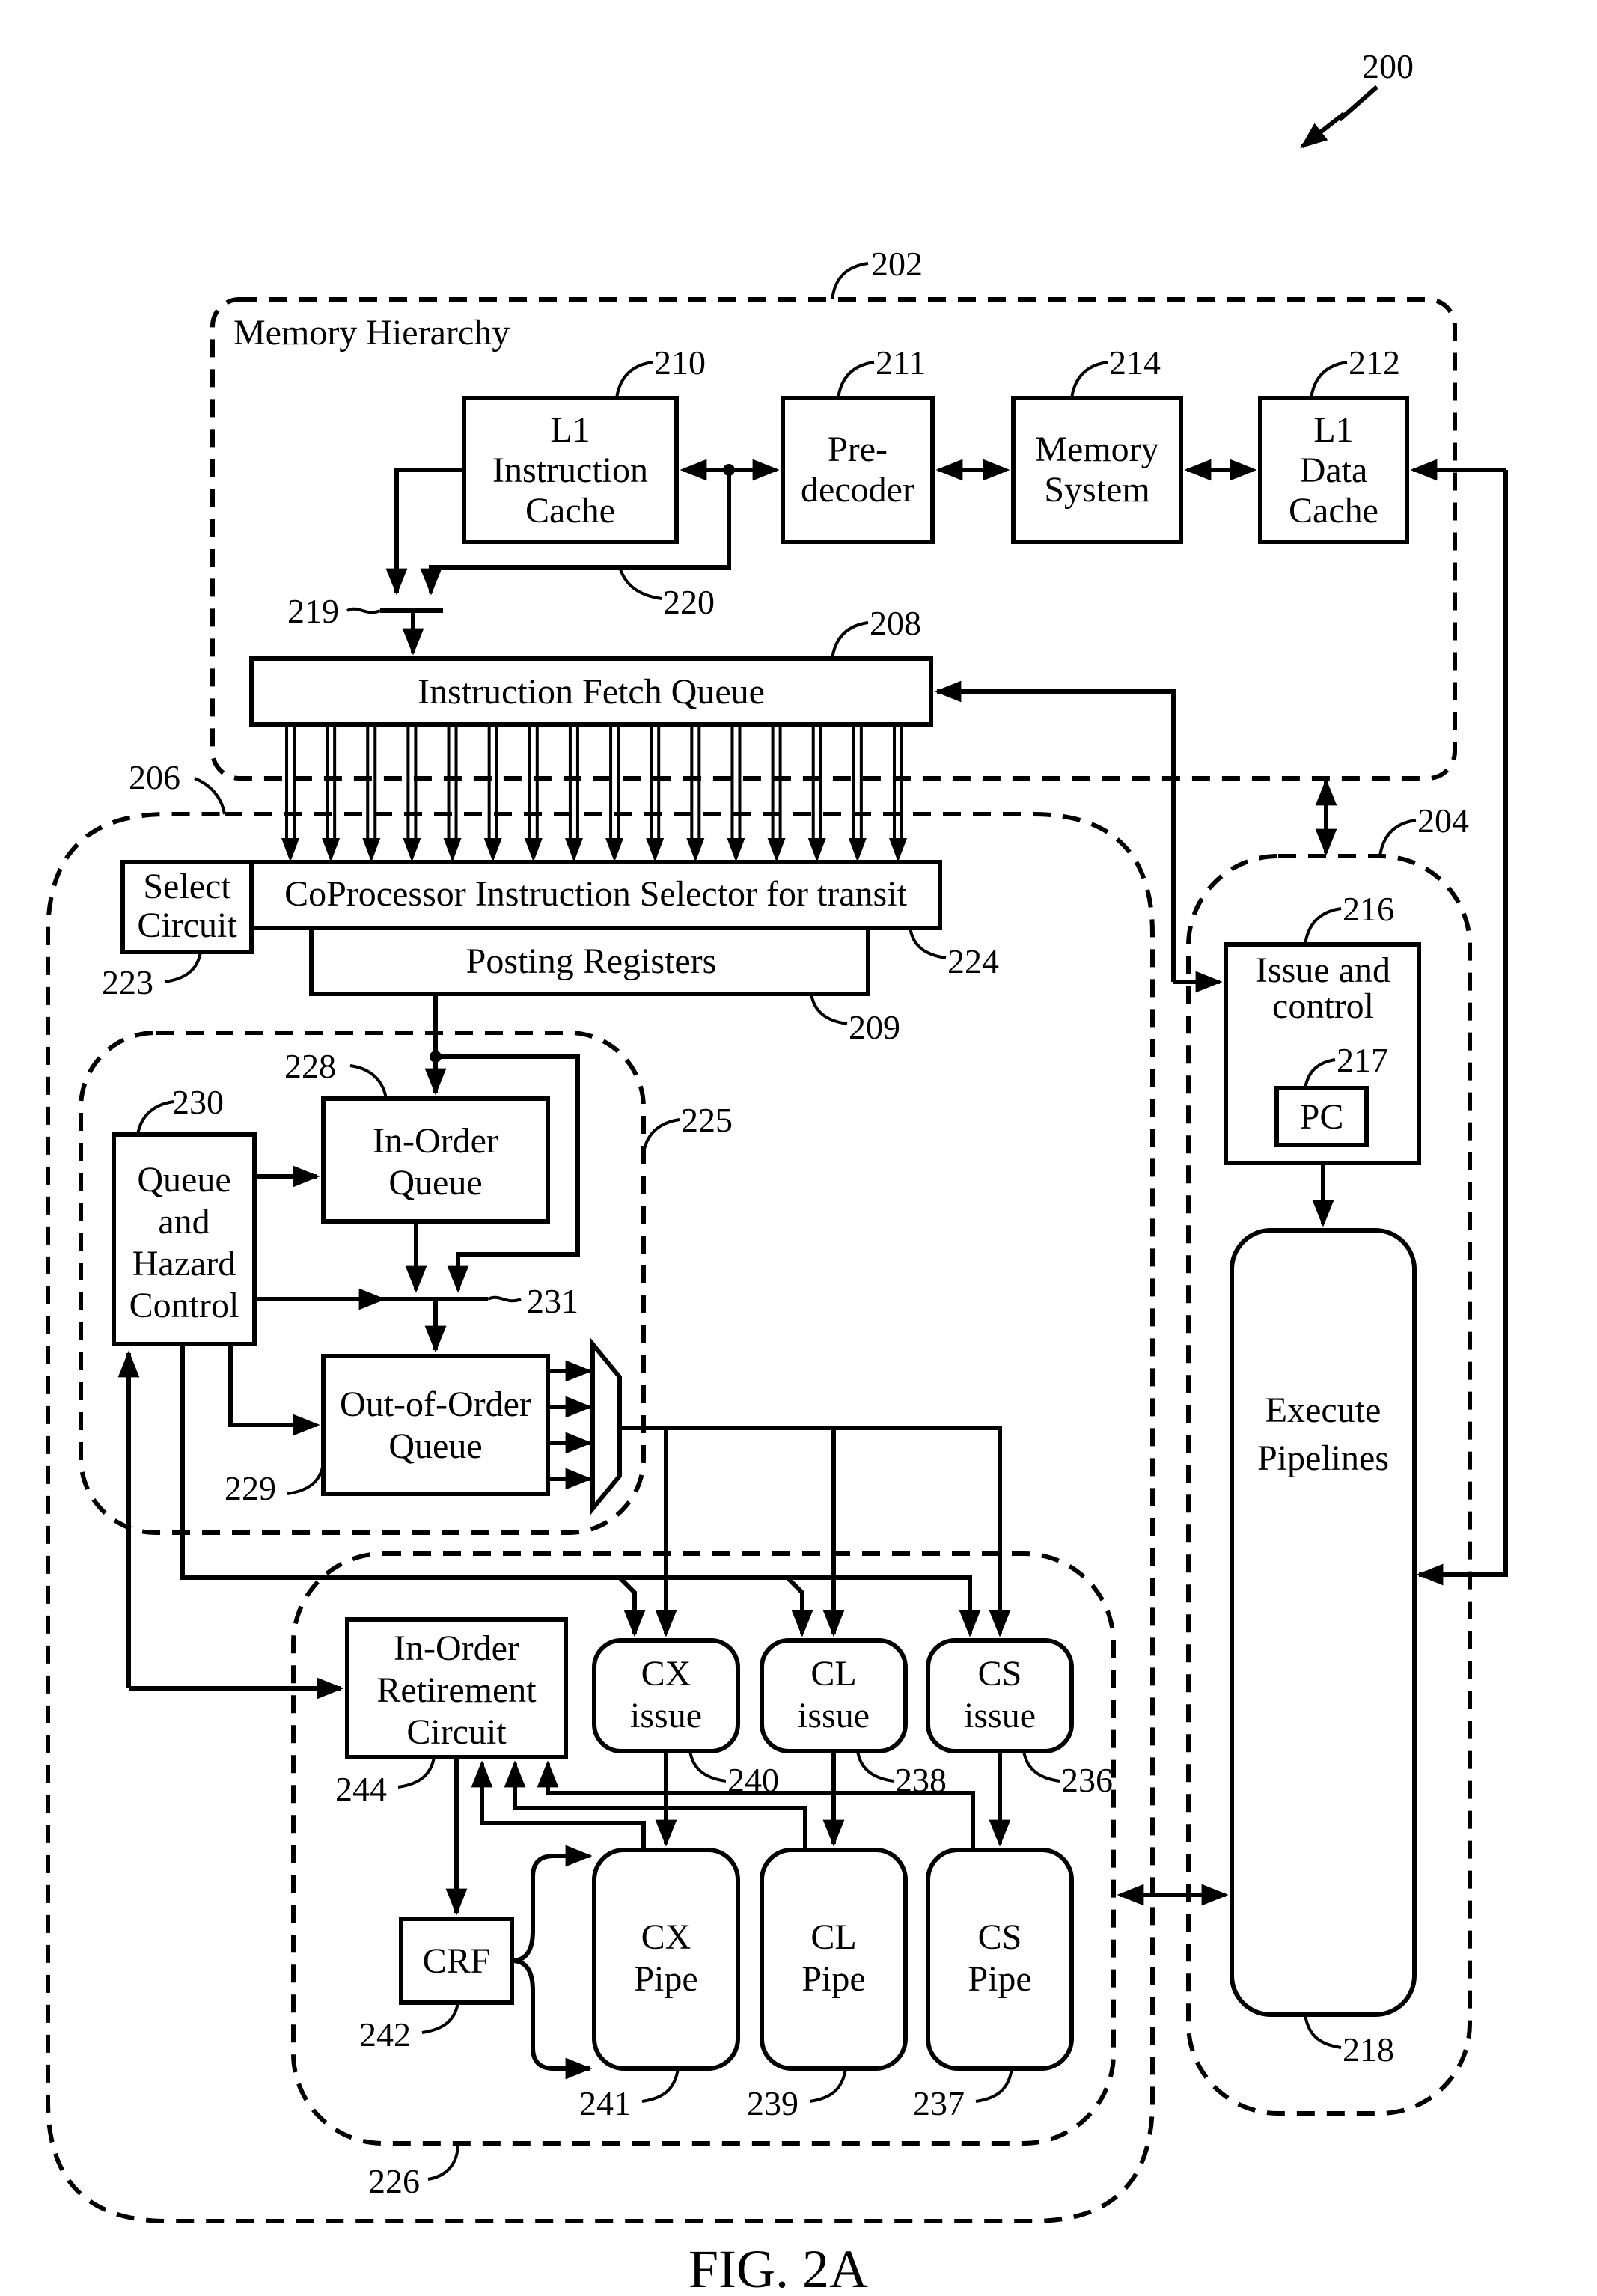 This screenshot has height=2296, width=1597. I want to click on ref-239: 239, so click(772, 2103).